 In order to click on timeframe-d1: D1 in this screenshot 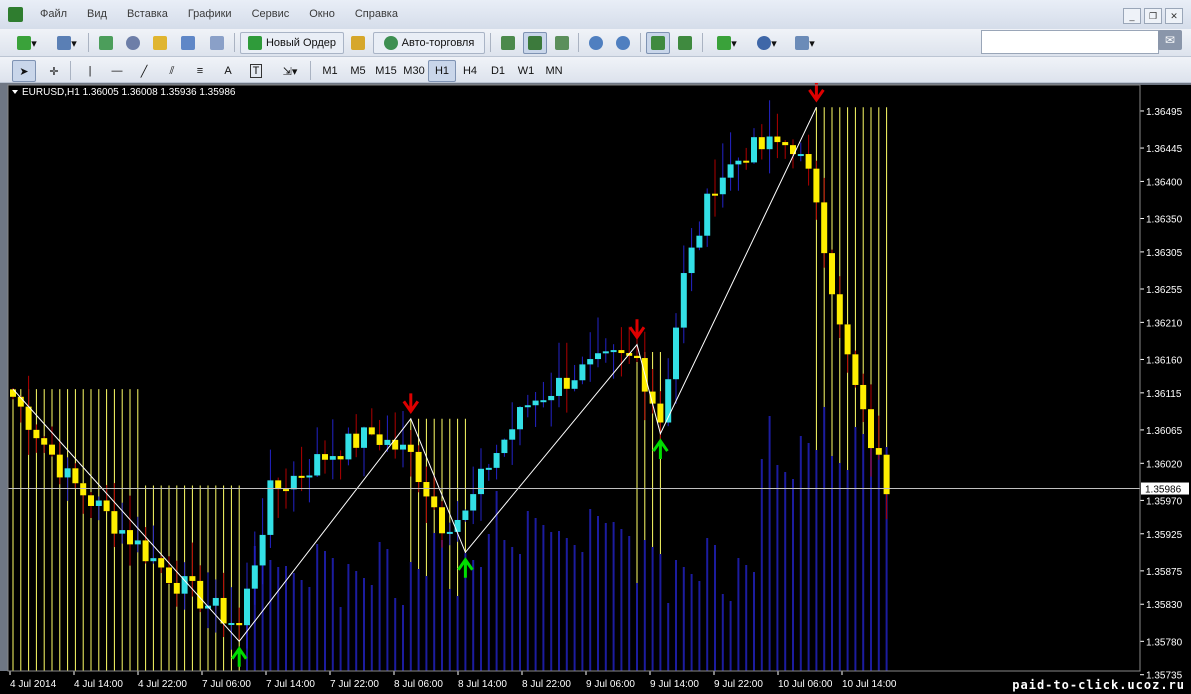, I will do `click(498, 71)`.